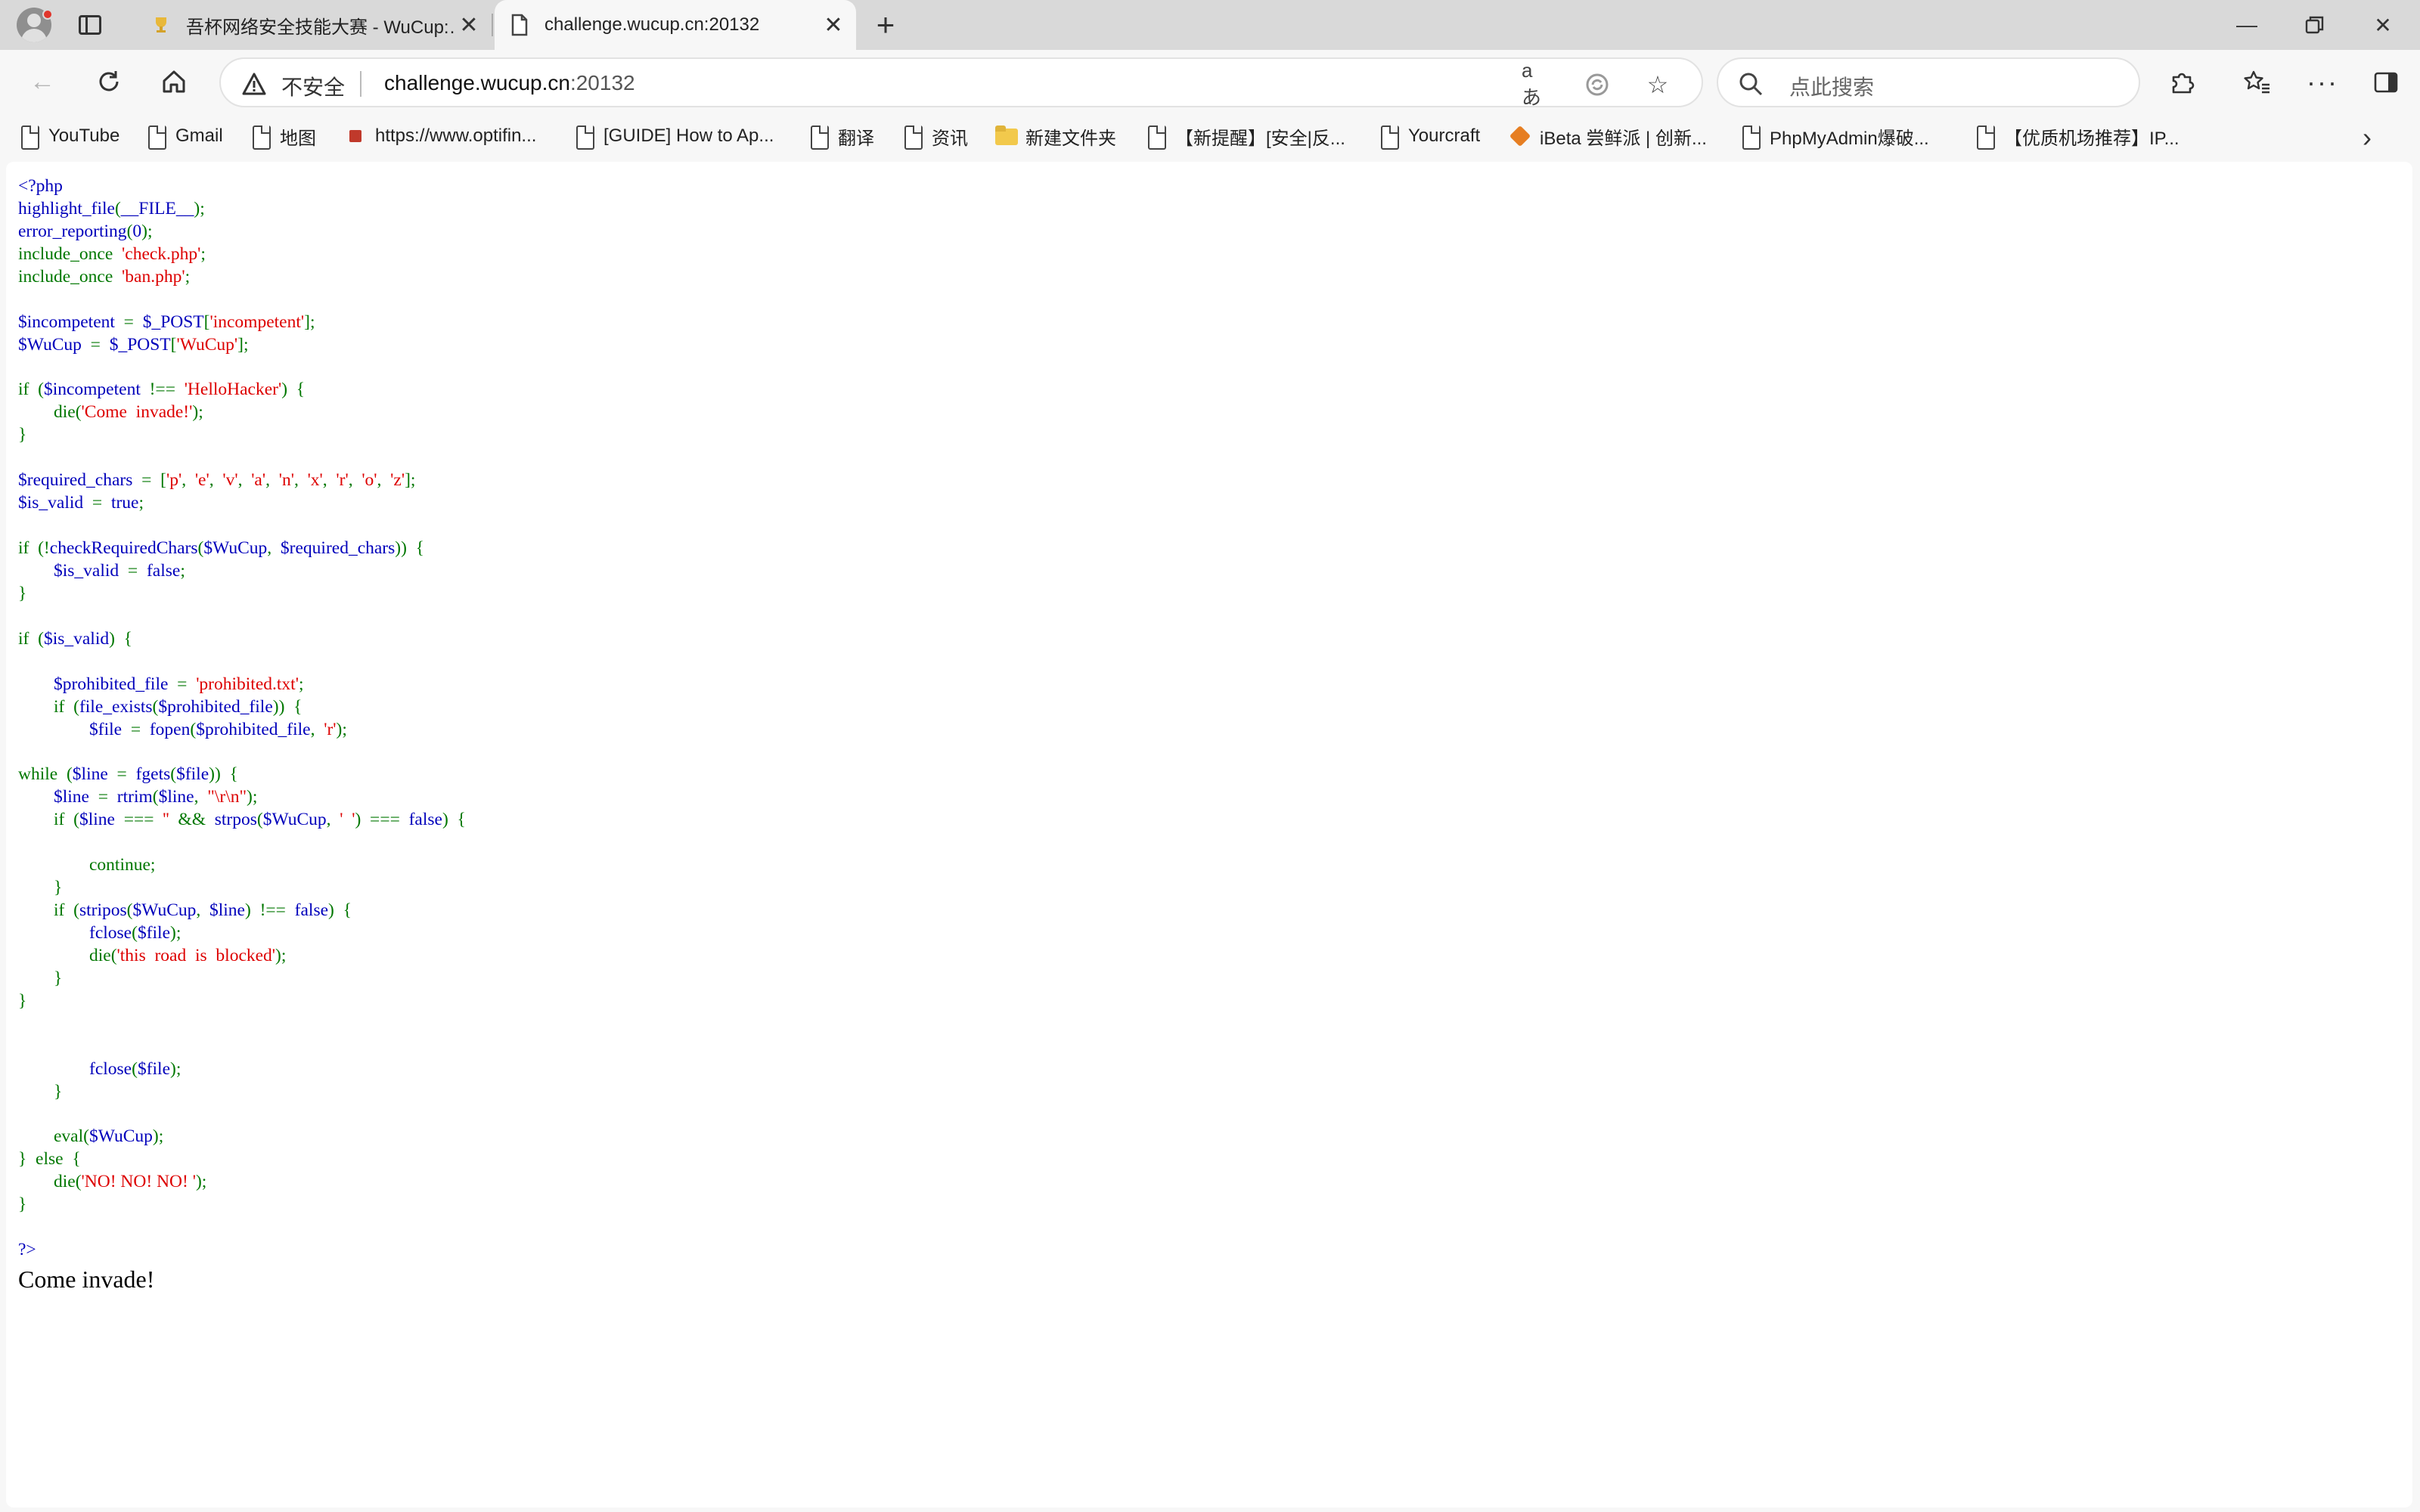 Image resolution: width=2420 pixels, height=1512 pixels. What do you see at coordinates (841, 136) in the screenshot?
I see `bookmark-translate: 翻译` at bounding box center [841, 136].